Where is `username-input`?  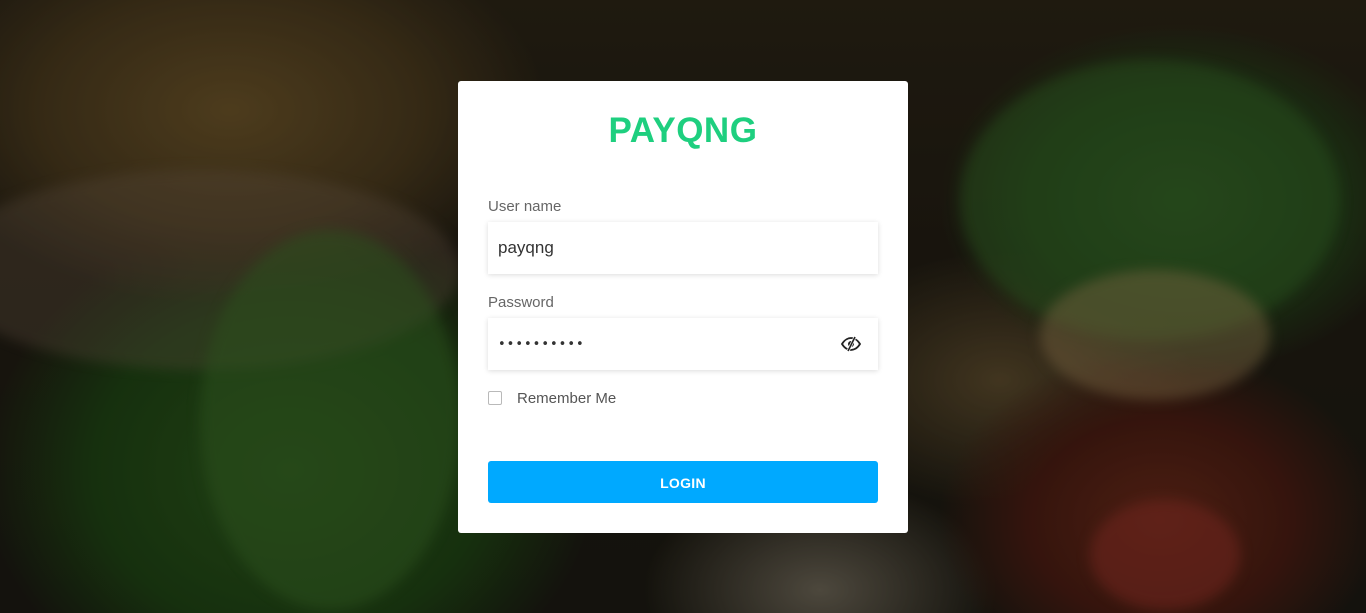
username-input is located at coordinates (653, 248).